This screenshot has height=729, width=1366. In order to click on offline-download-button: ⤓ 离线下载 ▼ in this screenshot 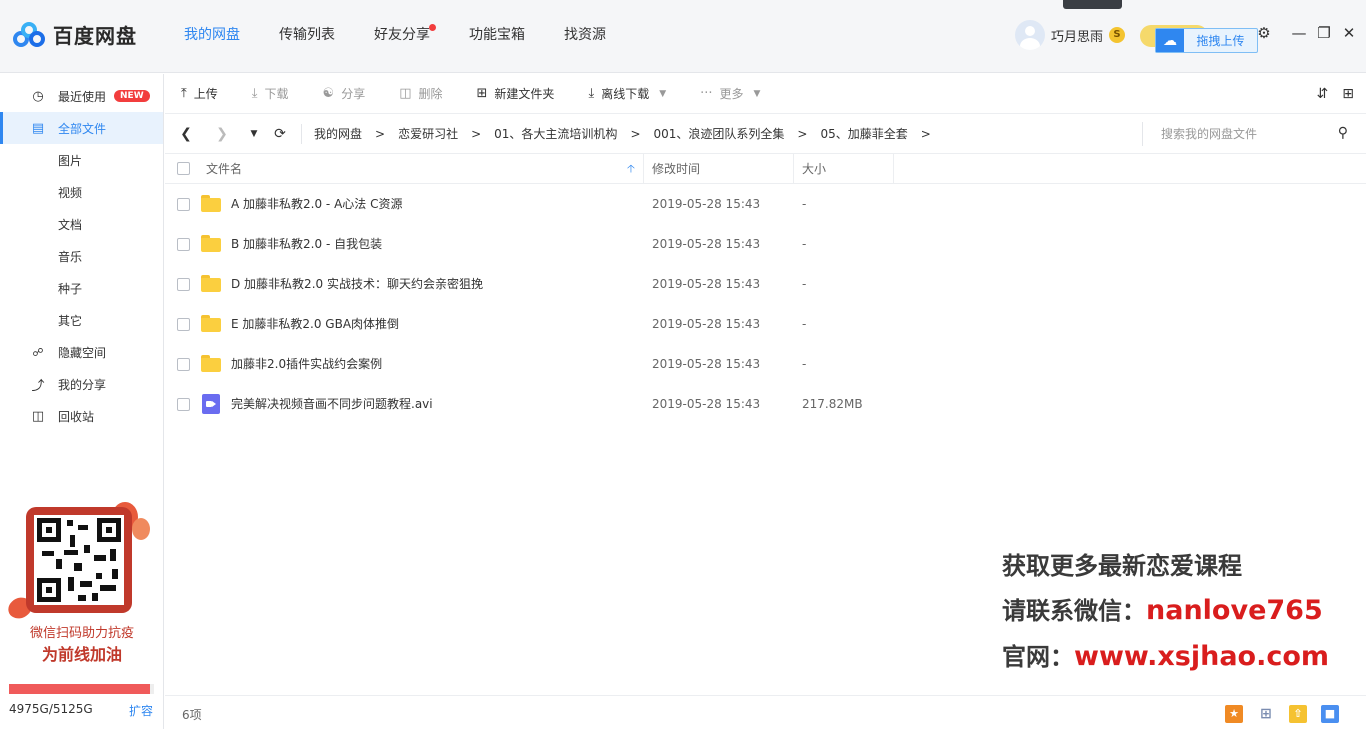, I will do `click(627, 93)`.